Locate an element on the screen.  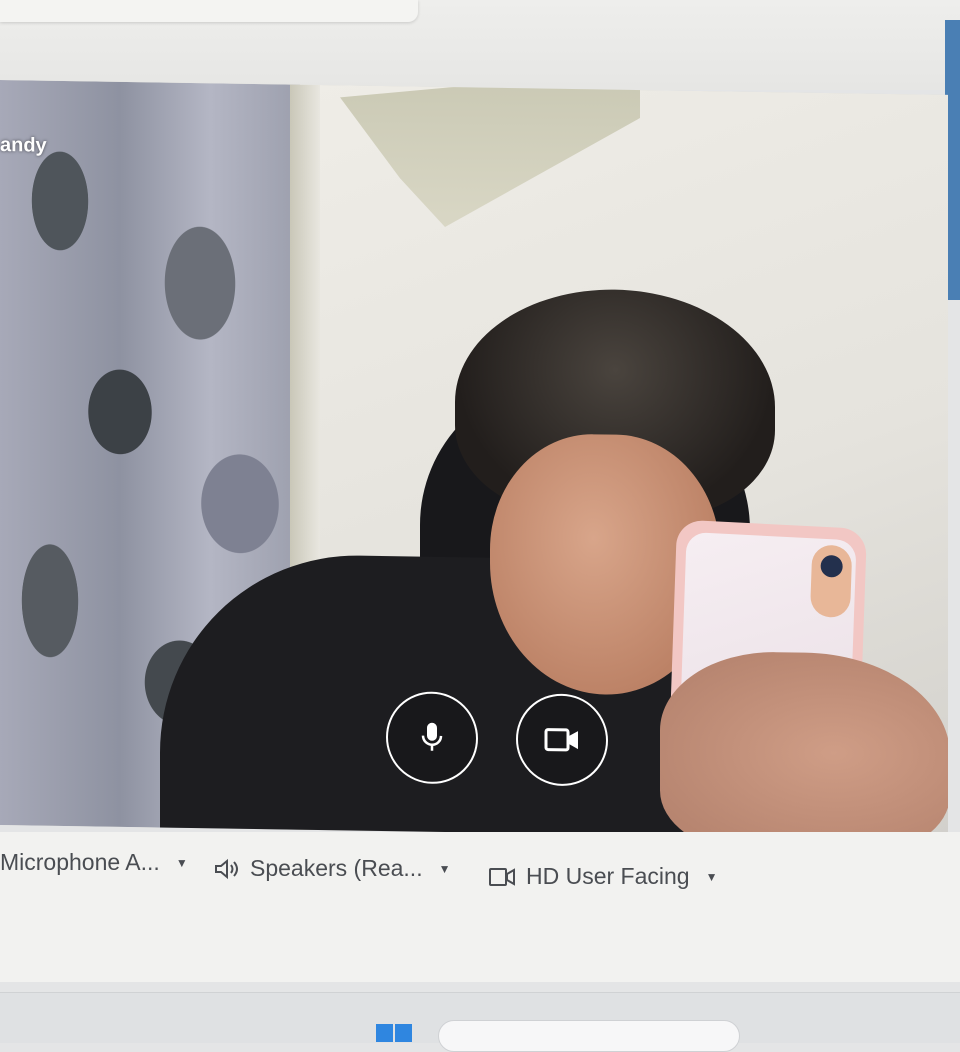
microphone-select: Microphone A... ▼ is located at coordinates (94, 862).